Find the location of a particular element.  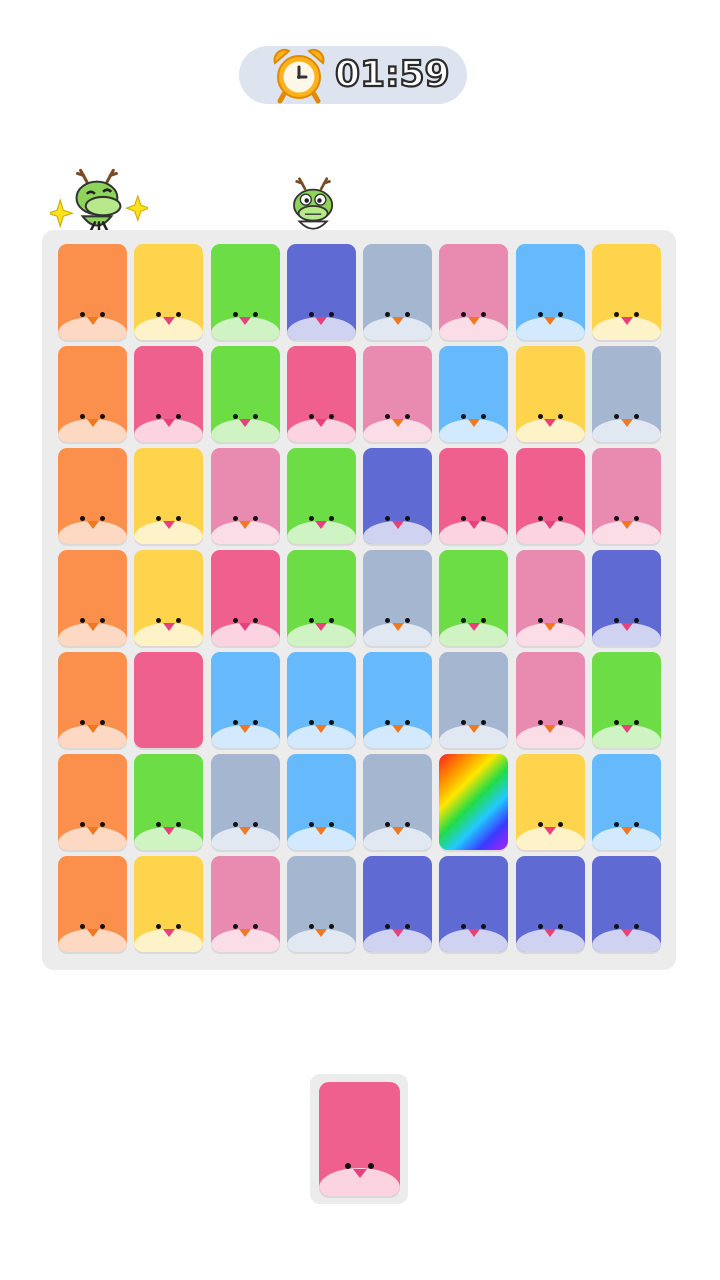

rainbow-card is located at coordinates (474, 802).